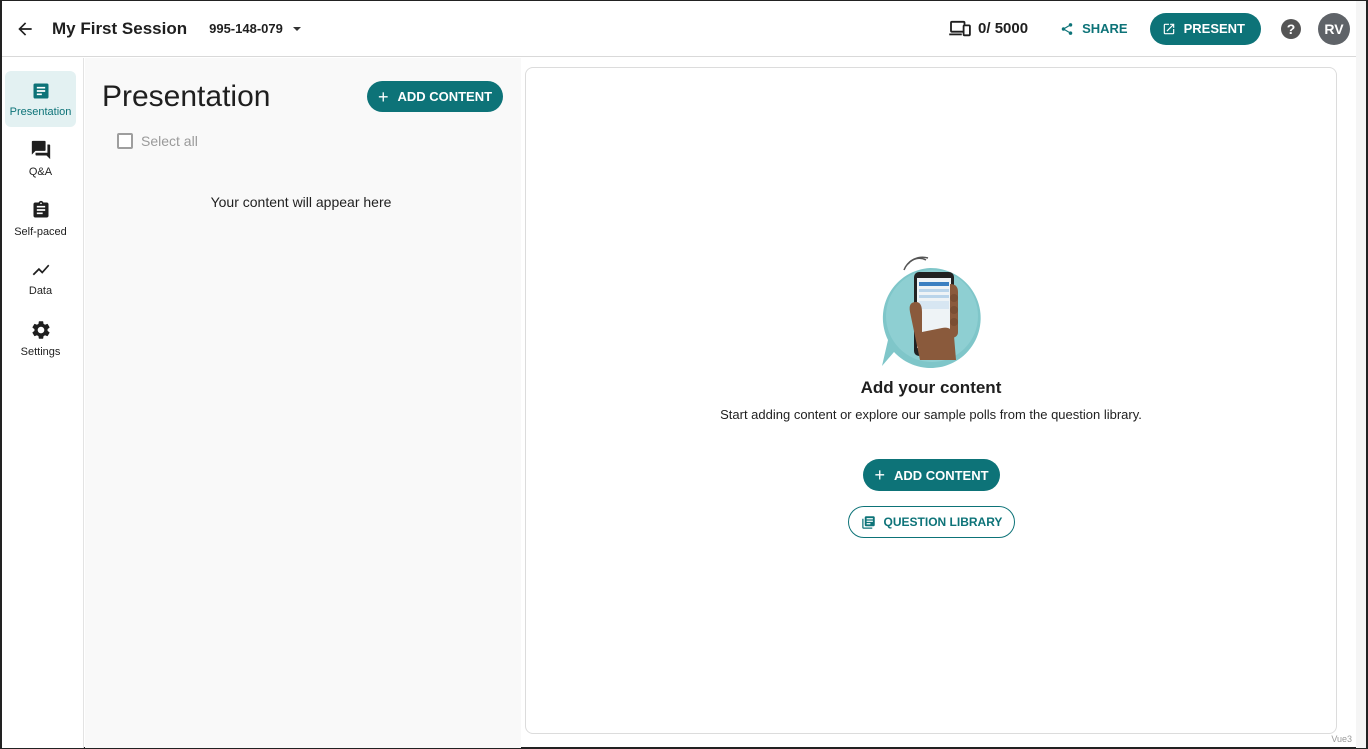 The image size is (1368, 749). Describe the element at coordinates (40, 231) in the screenshot. I see `nav-label-self-paced: Self-paced` at that location.